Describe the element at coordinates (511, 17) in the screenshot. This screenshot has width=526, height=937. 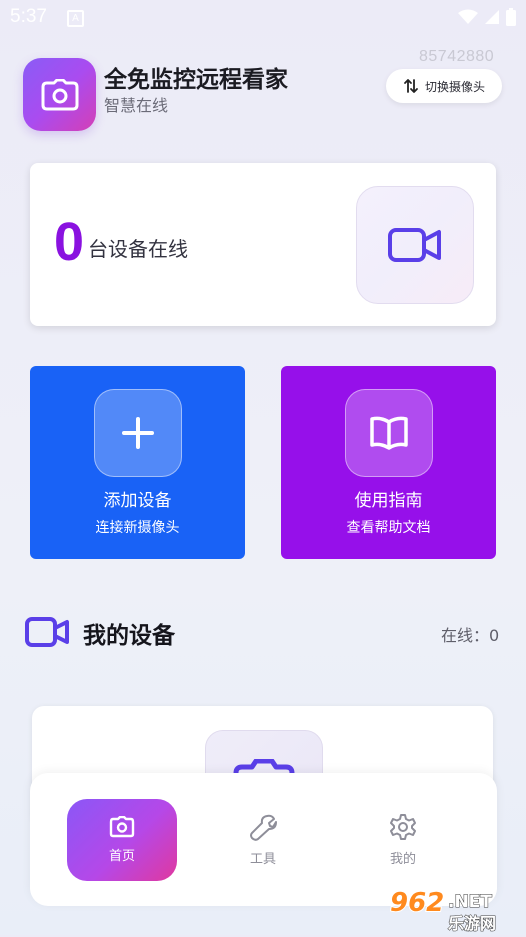
I see `battery-icon` at that location.